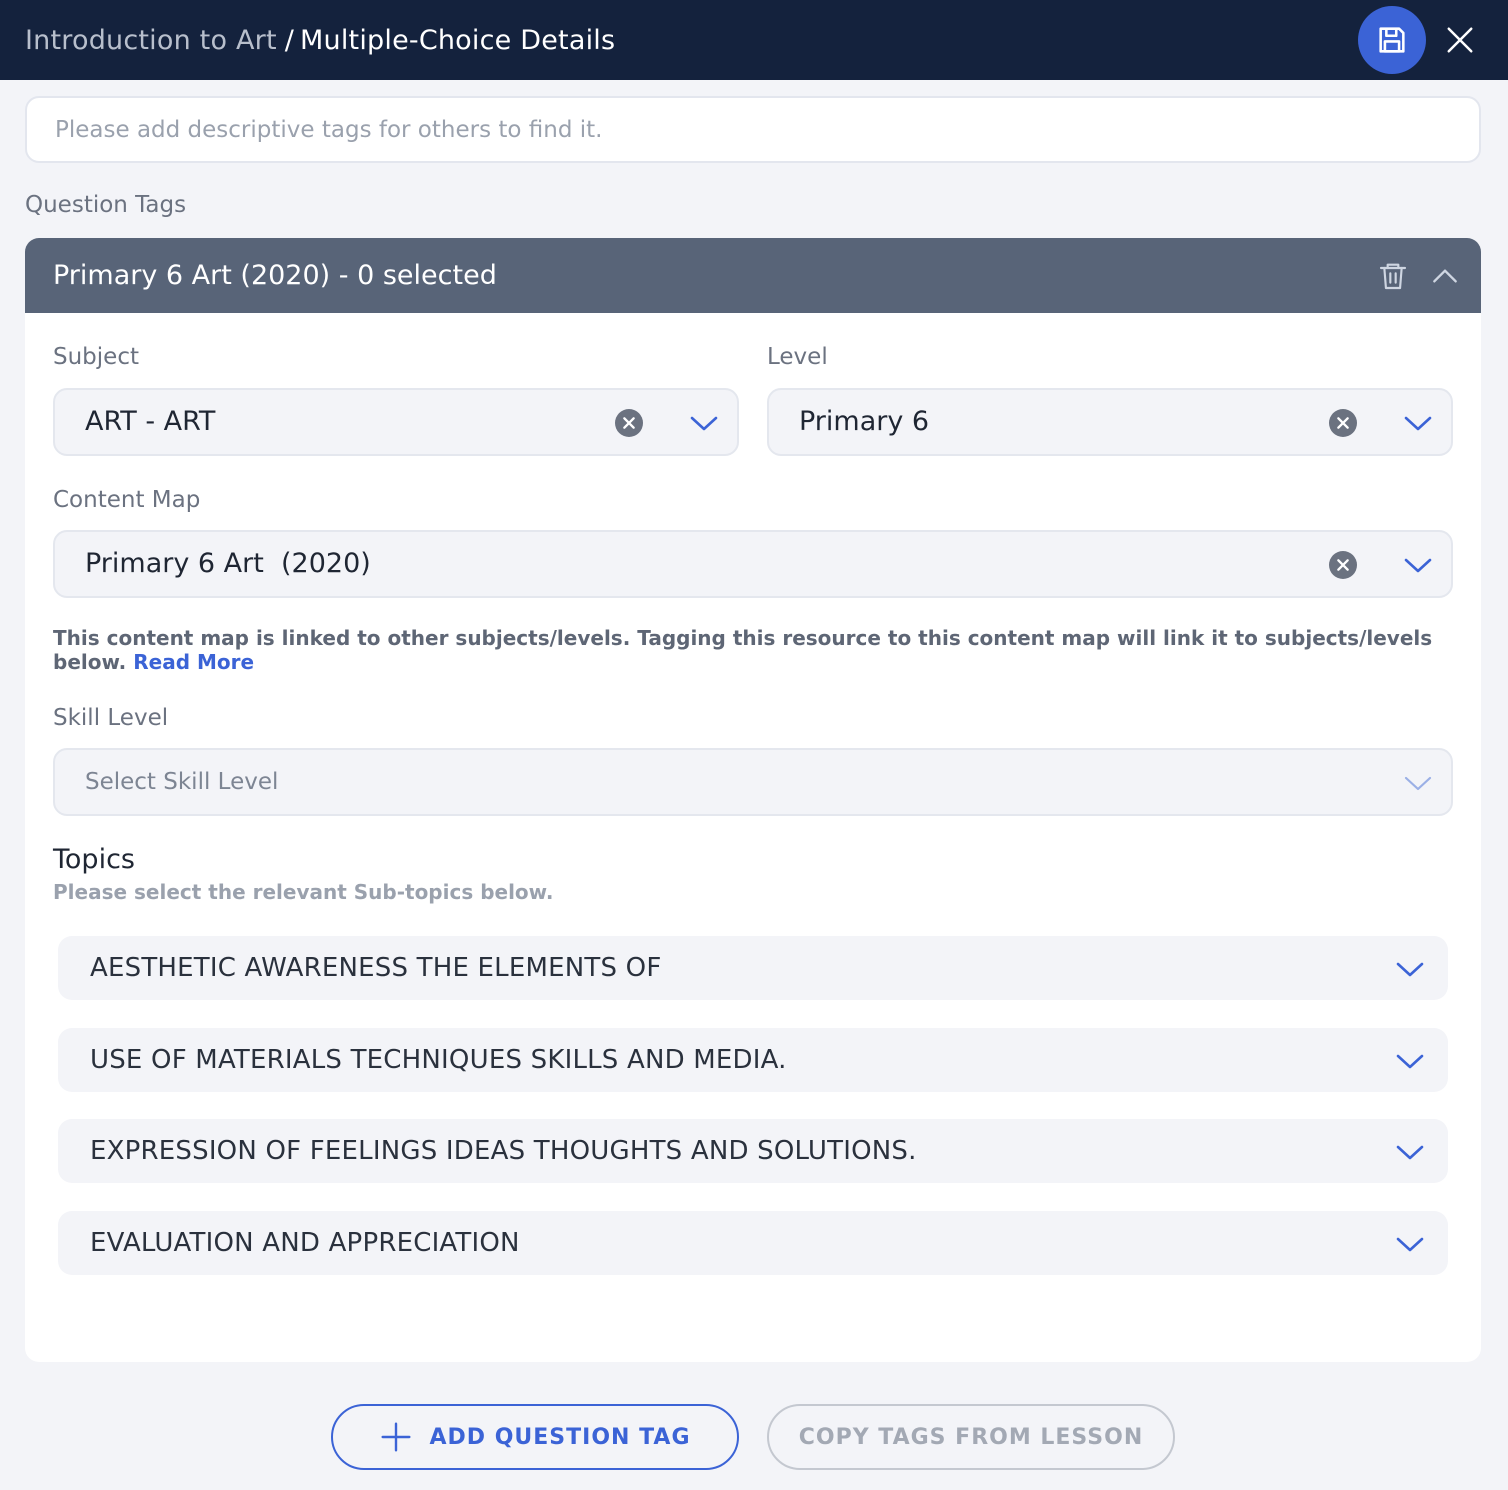 The image size is (1508, 1490). I want to click on save-button, so click(1392, 40).